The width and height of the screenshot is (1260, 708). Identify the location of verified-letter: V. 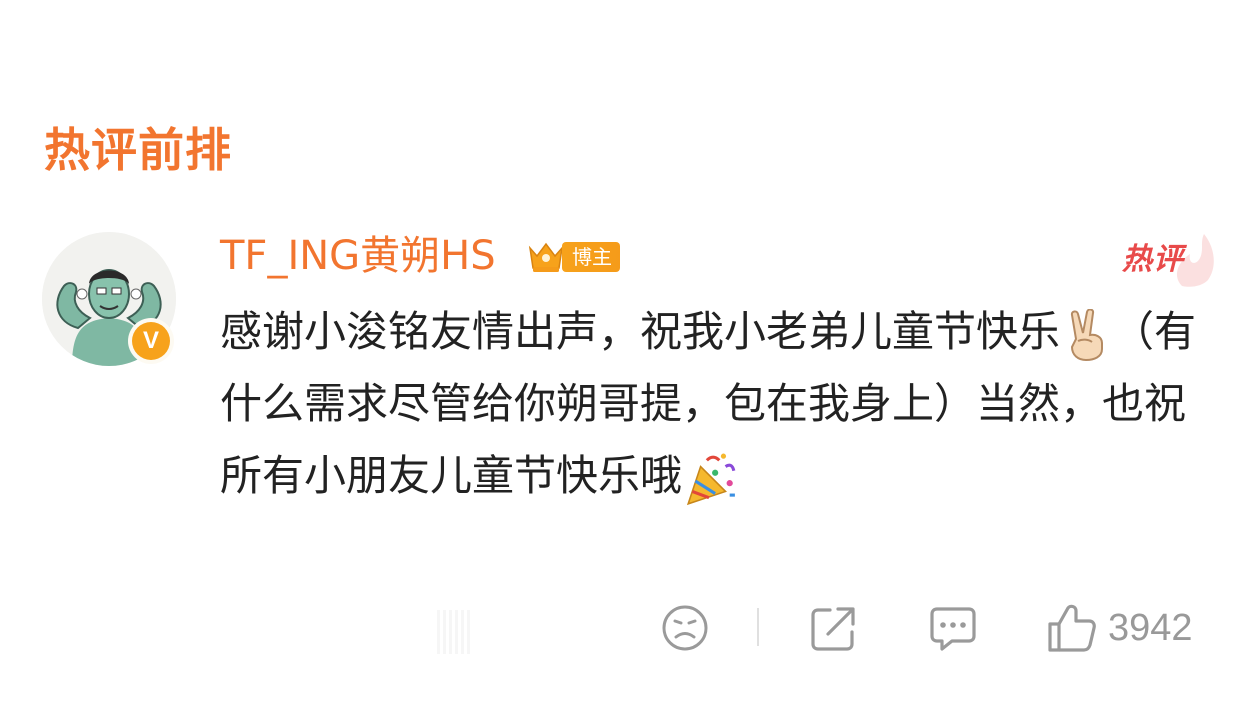
(151, 341).